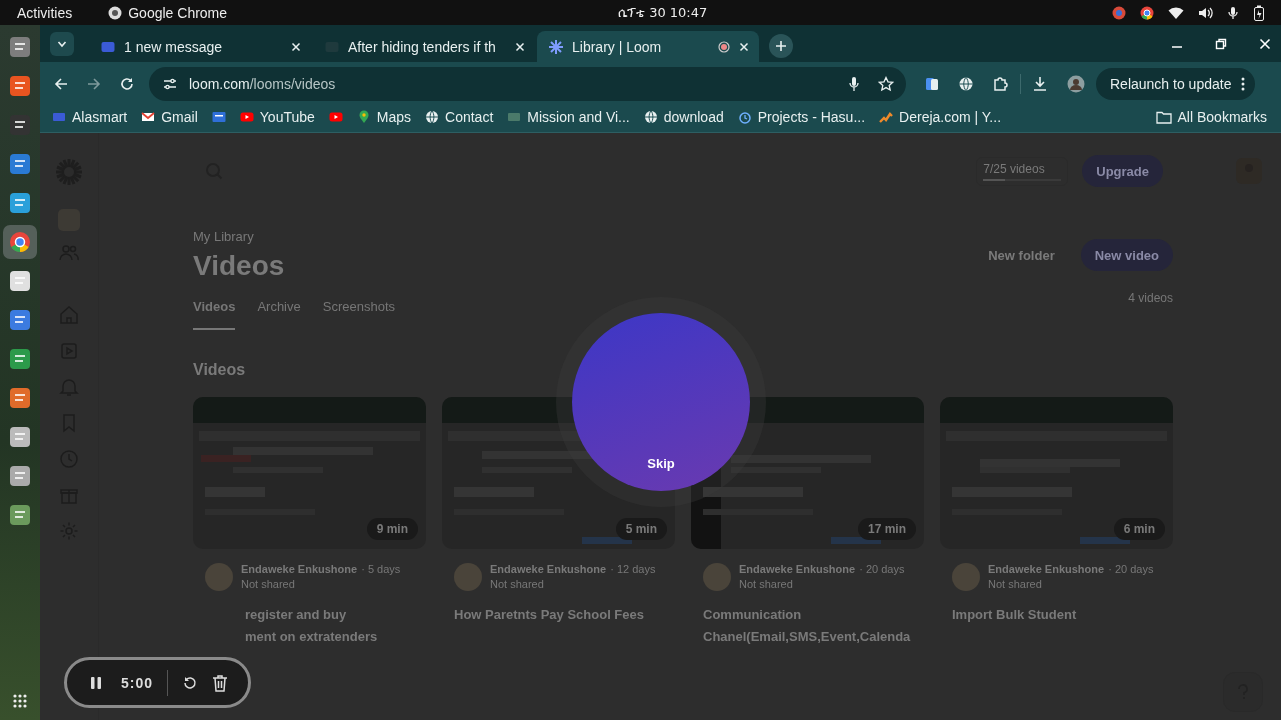 This screenshot has height=720, width=1281. What do you see at coordinates (641, 529) in the screenshot?
I see `duration-badge: 5 min` at bounding box center [641, 529].